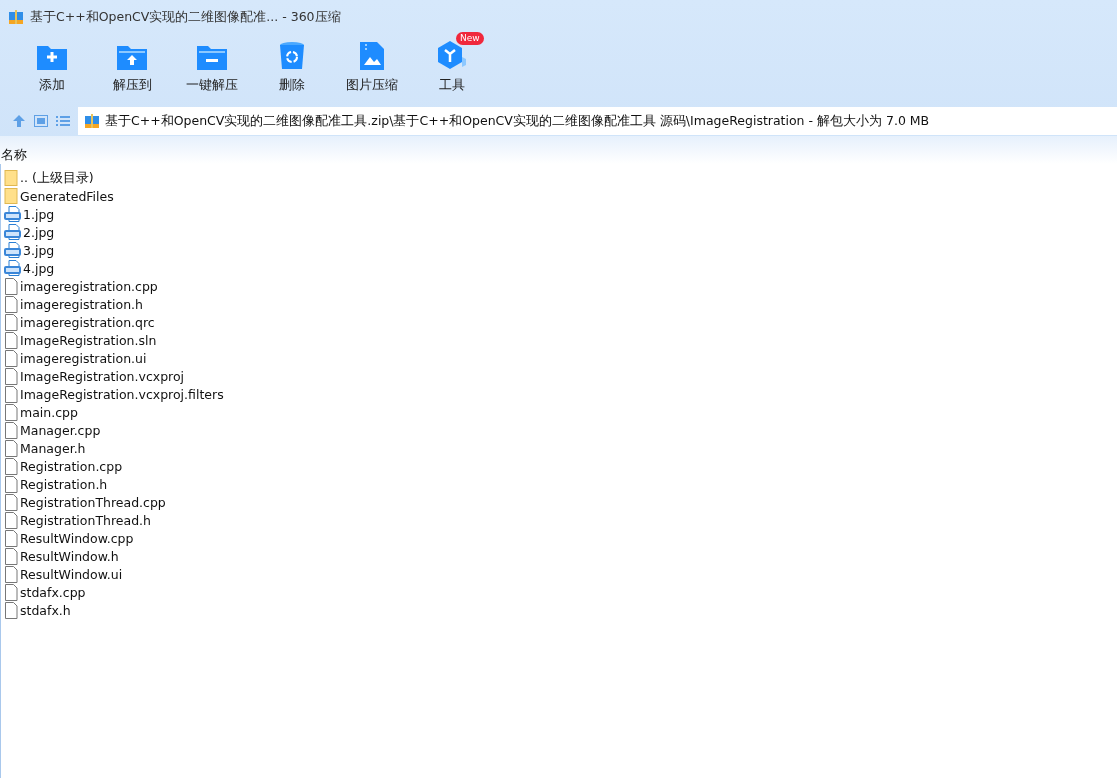  What do you see at coordinates (53, 592) in the screenshot?
I see `file-name: stdafx.cpp` at bounding box center [53, 592].